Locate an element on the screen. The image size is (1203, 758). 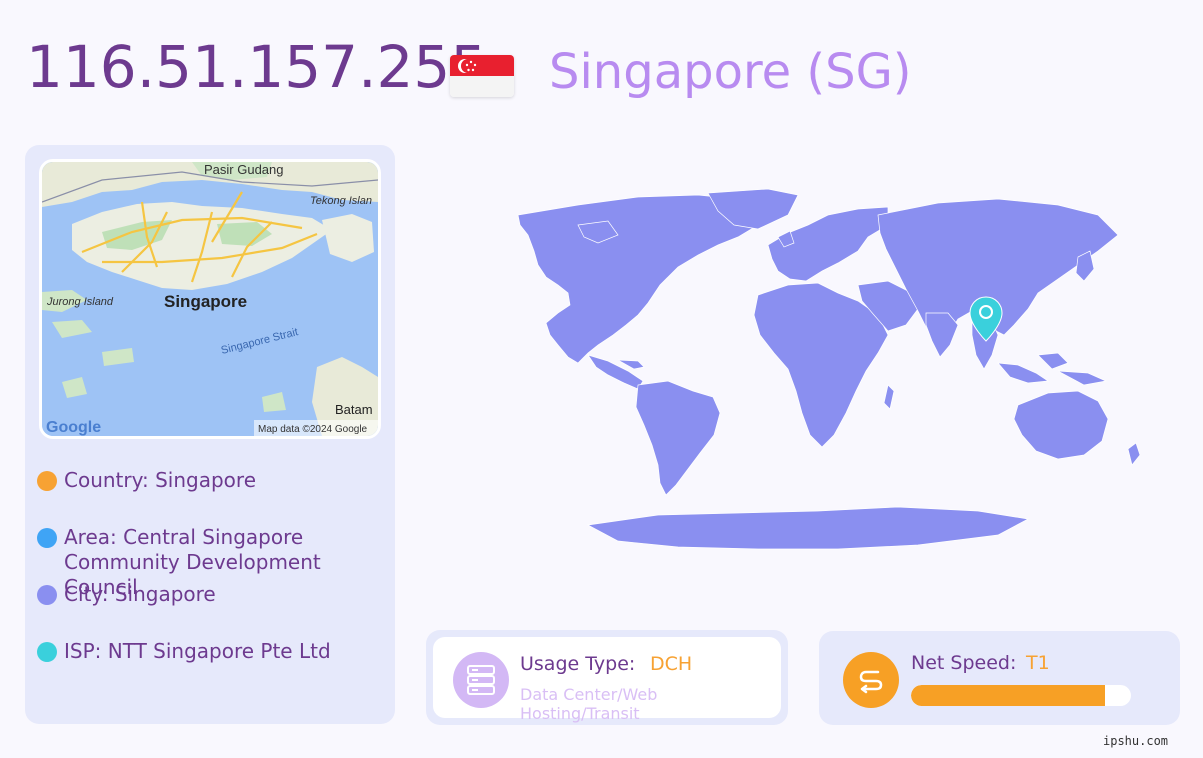
google-logo: Google is located at coordinates (73, 427).